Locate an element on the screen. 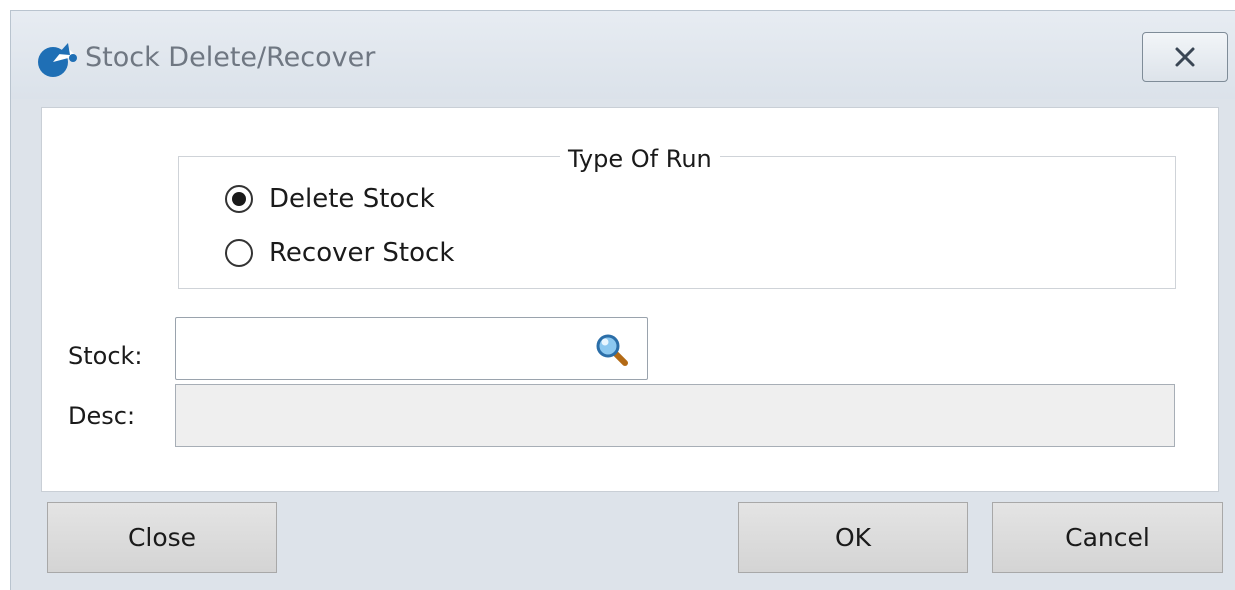  desc-input is located at coordinates (675, 415).